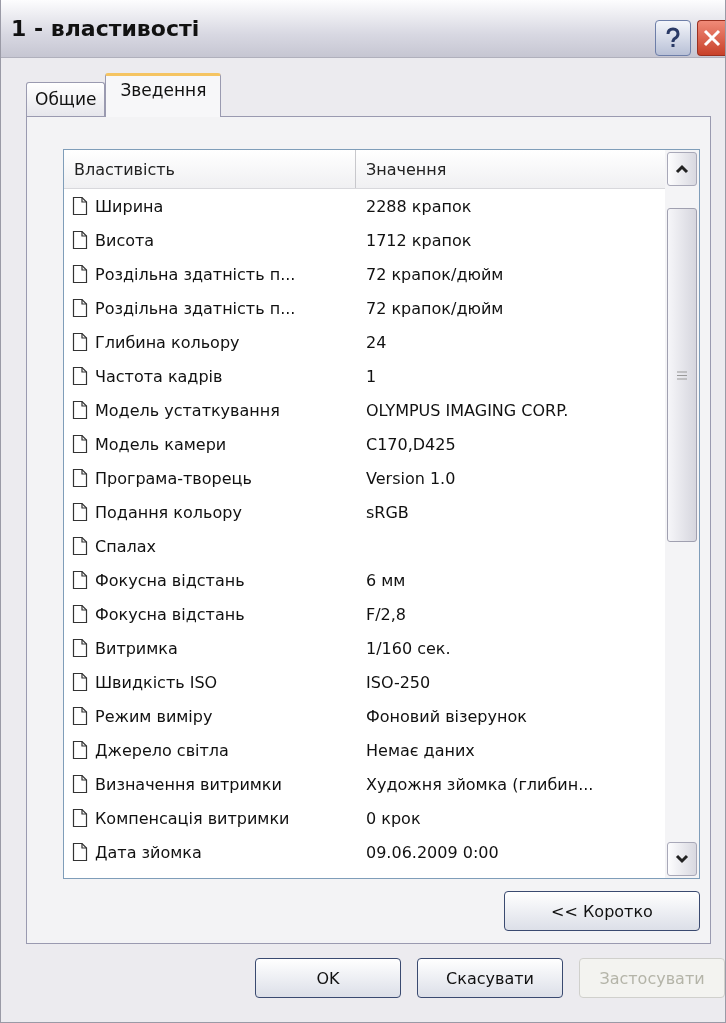 The width and height of the screenshot is (726, 1023). What do you see at coordinates (136, 648) in the screenshot?
I see `property-name: Витримка` at bounding box center [136, 648].